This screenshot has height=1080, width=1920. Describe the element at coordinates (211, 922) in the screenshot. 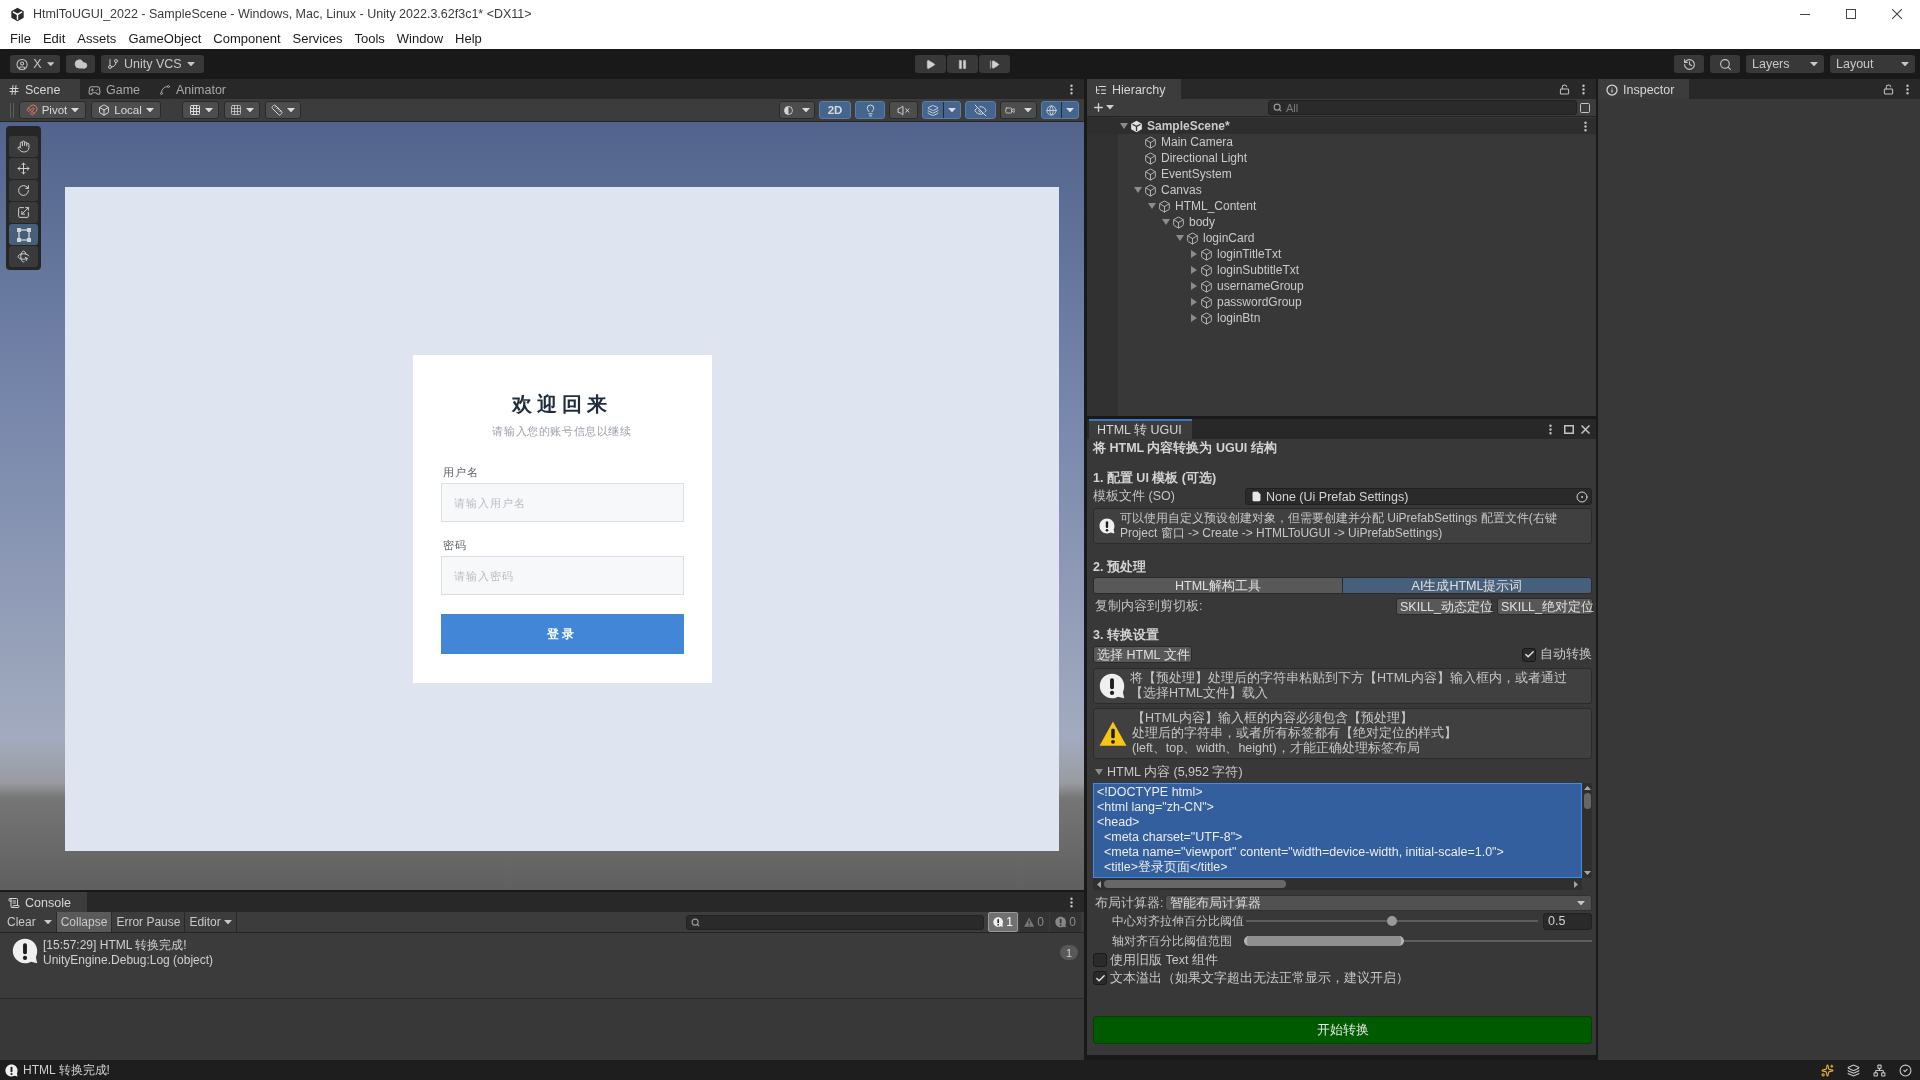

I see `editor-dropdown: Editor` at that location.